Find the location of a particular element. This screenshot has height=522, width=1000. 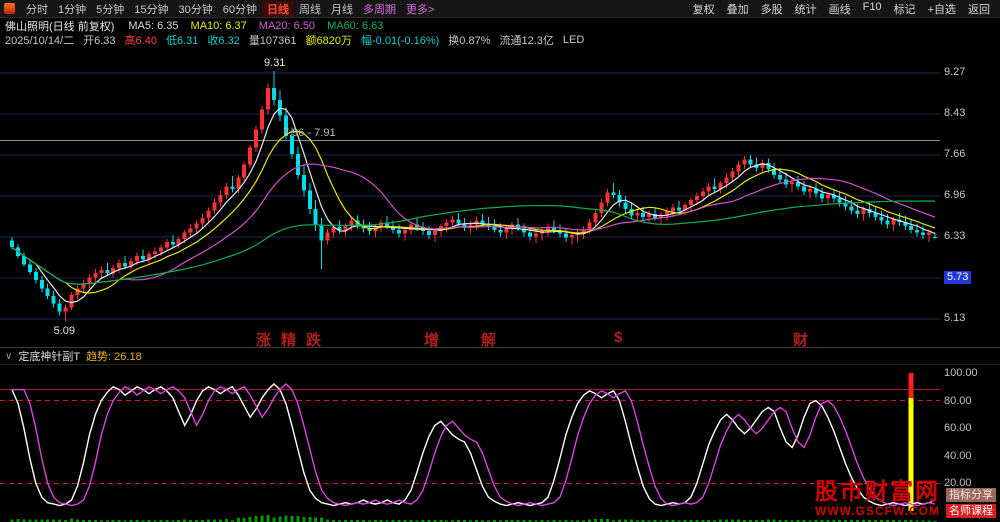

price-axis-label-7.66: 7.66 is located at coordinates (955, 154).